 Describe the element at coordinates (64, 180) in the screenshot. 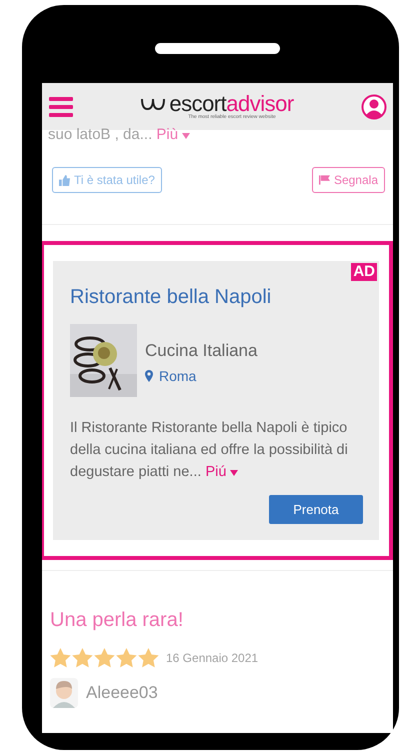

I see `thumbs-up-icon` at that location.